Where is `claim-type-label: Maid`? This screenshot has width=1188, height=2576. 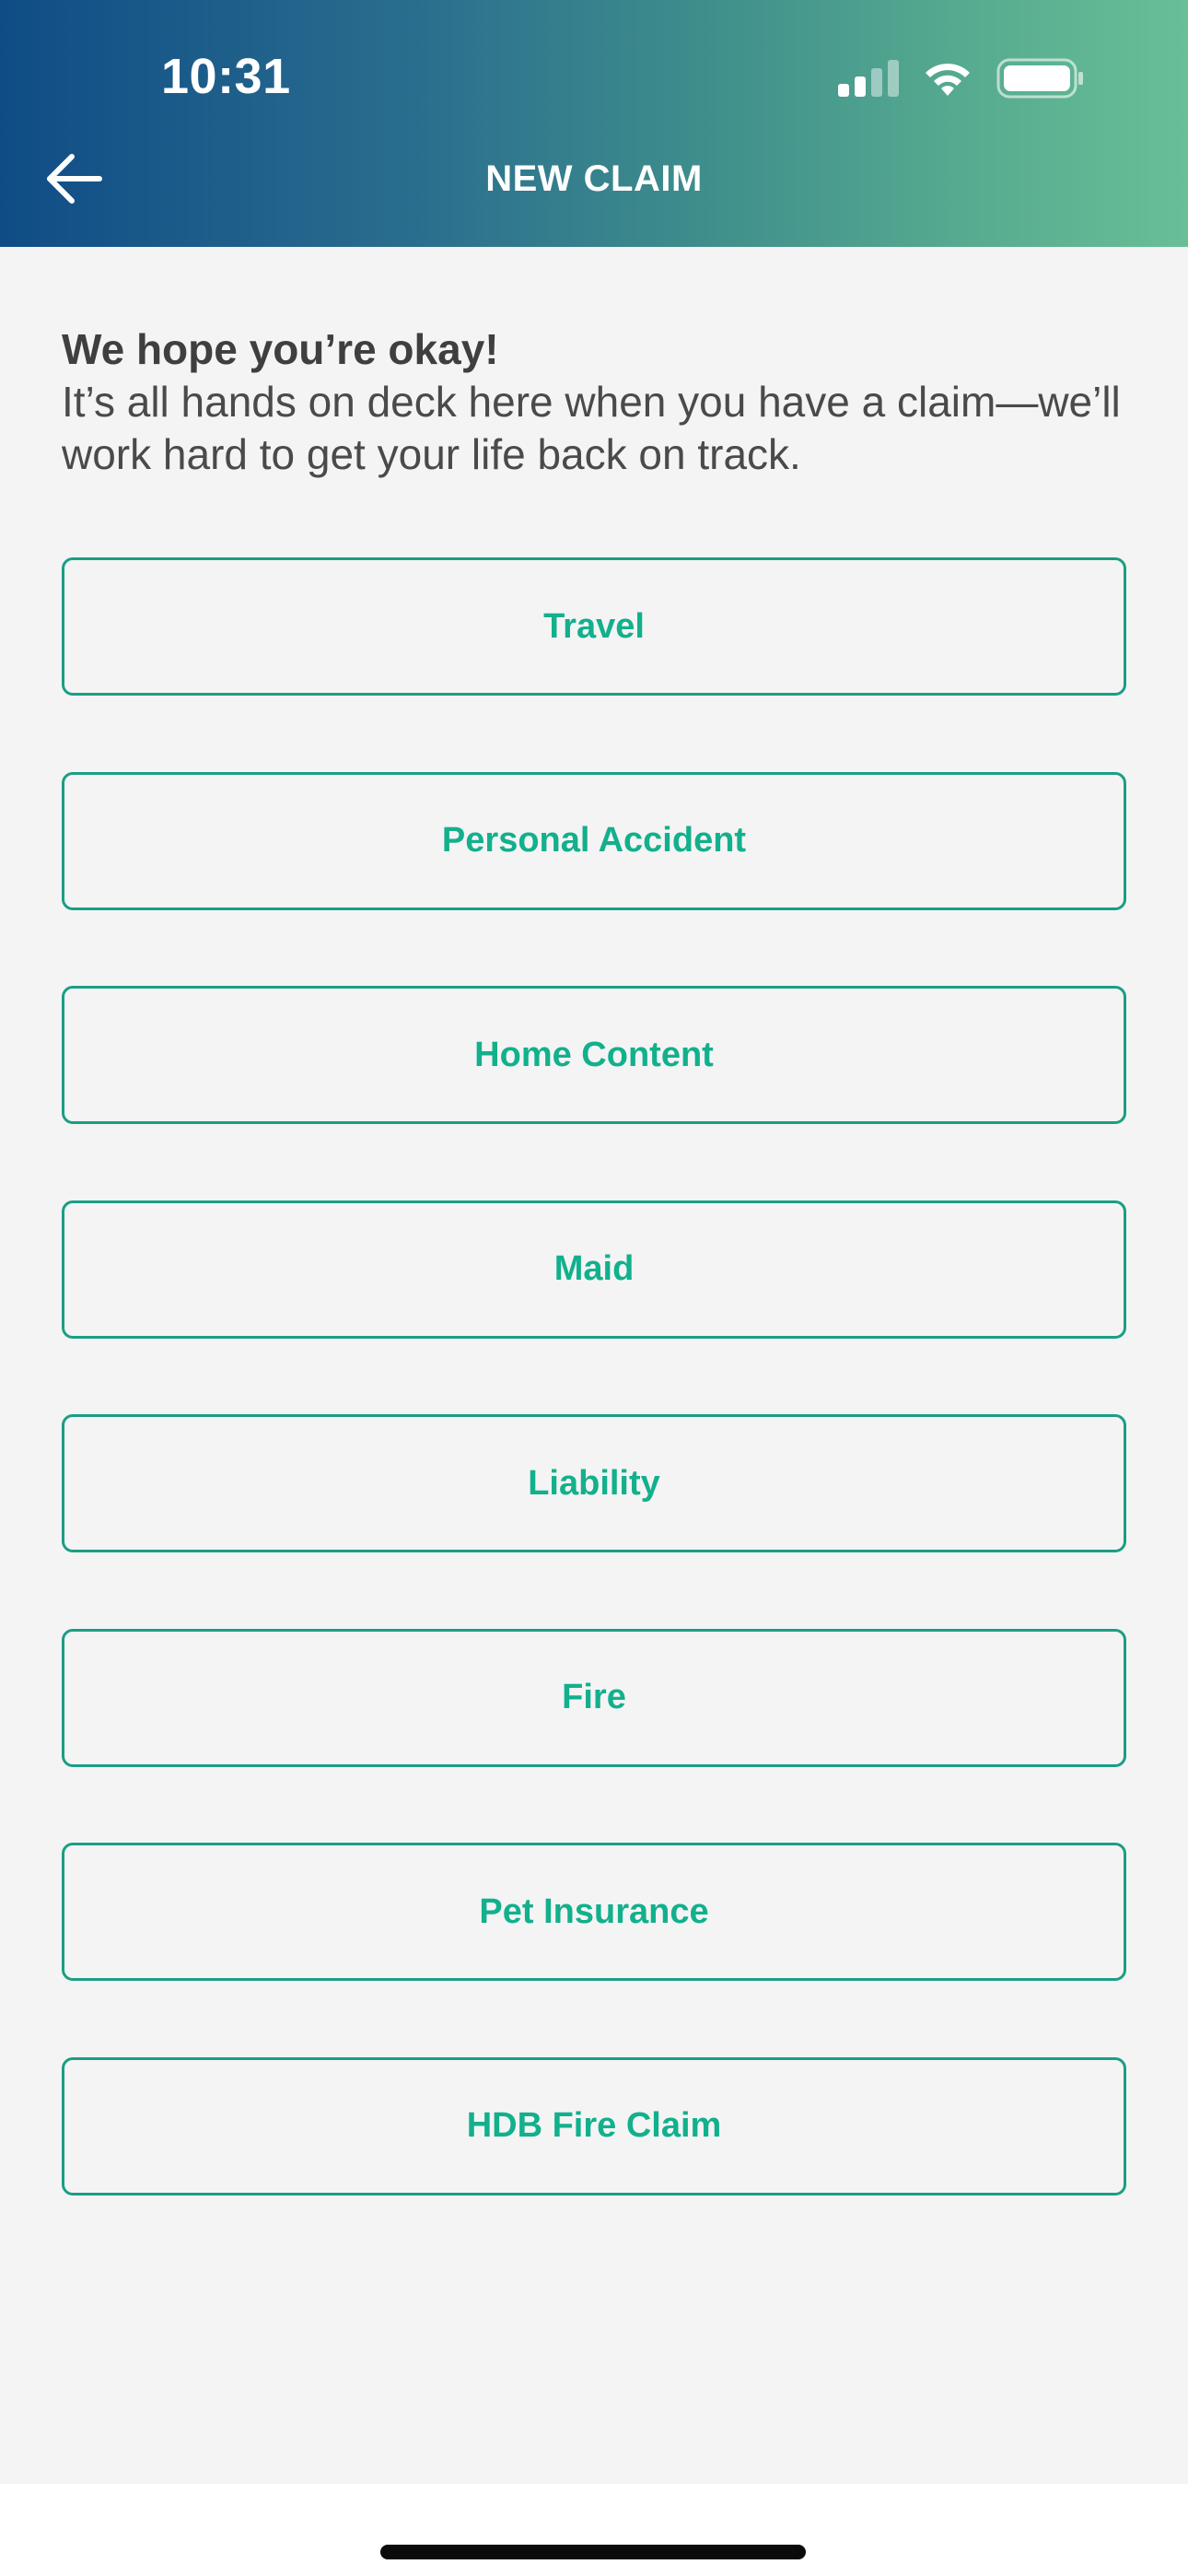
claim-type-label: Maid is located at coordinates (594, 1268).